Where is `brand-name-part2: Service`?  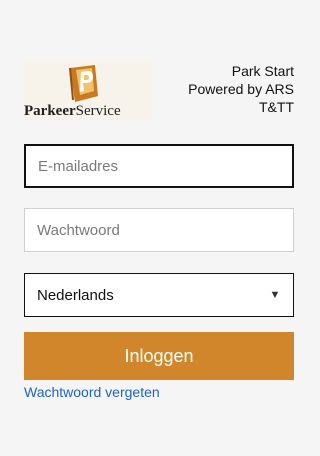
brand-name-part2: Service is located at coordinates (98, 111).